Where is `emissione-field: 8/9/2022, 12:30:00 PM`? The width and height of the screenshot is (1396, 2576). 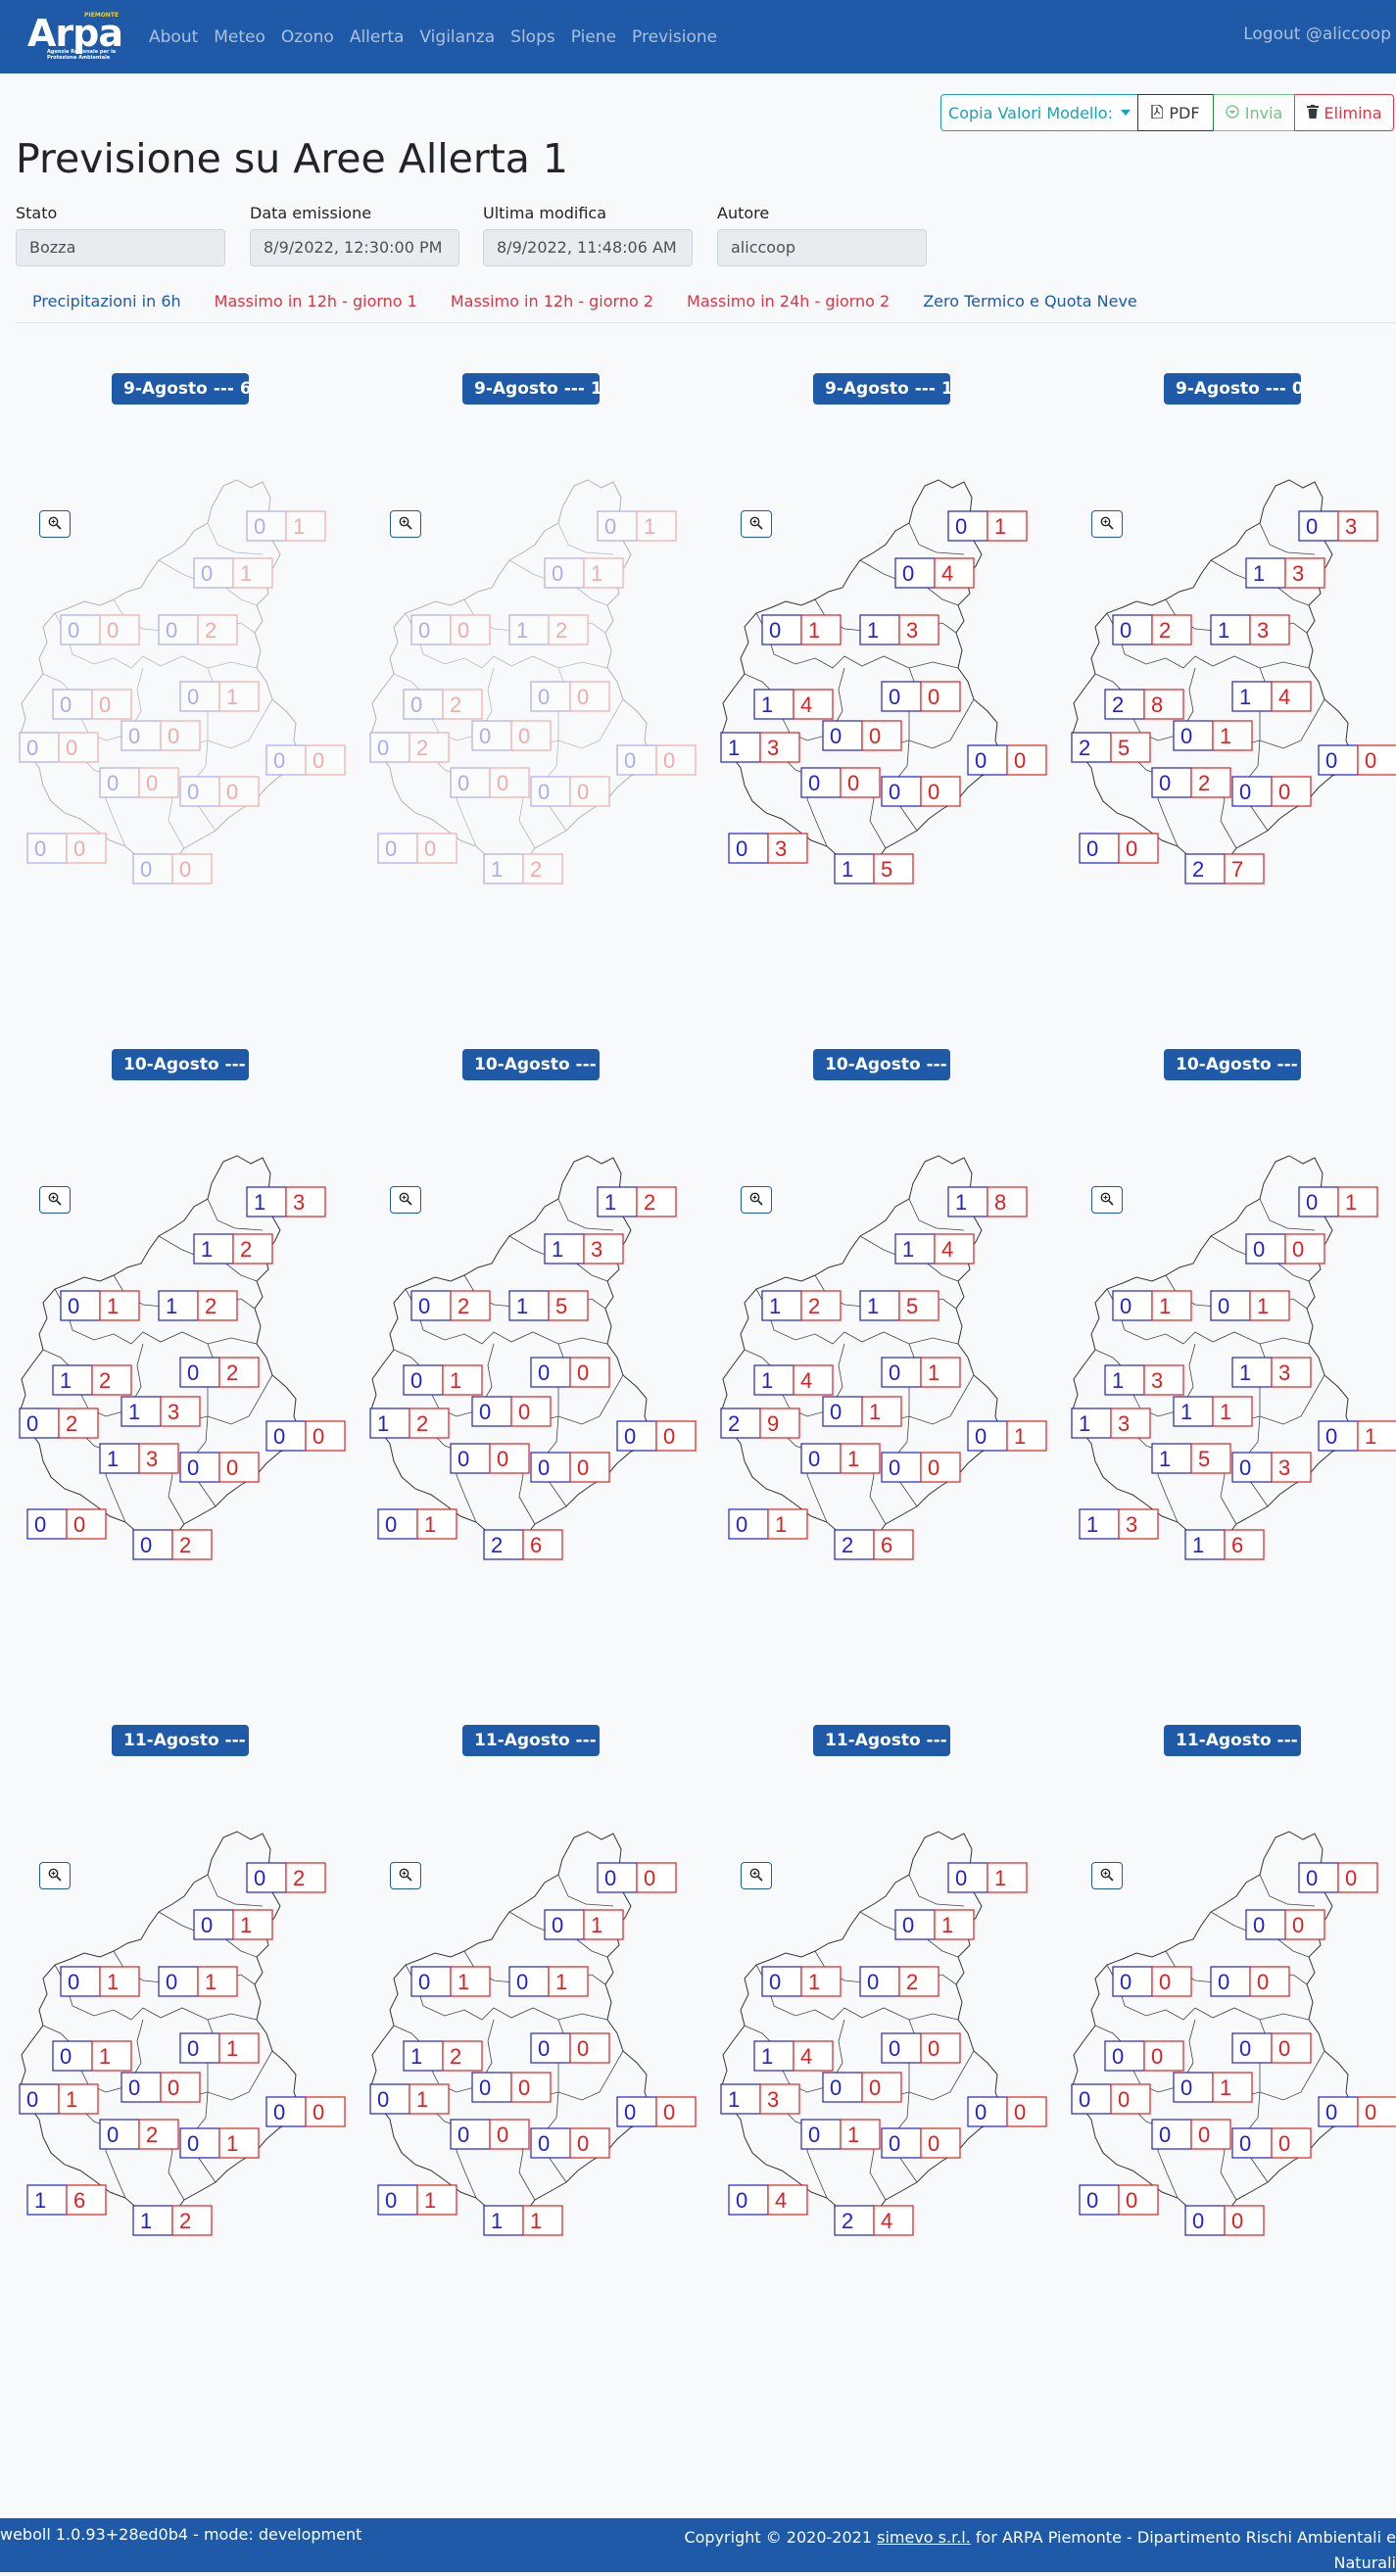
emissione-field: 8/9/2022, 12:30:00 PM is located at coordinates (354, 247).